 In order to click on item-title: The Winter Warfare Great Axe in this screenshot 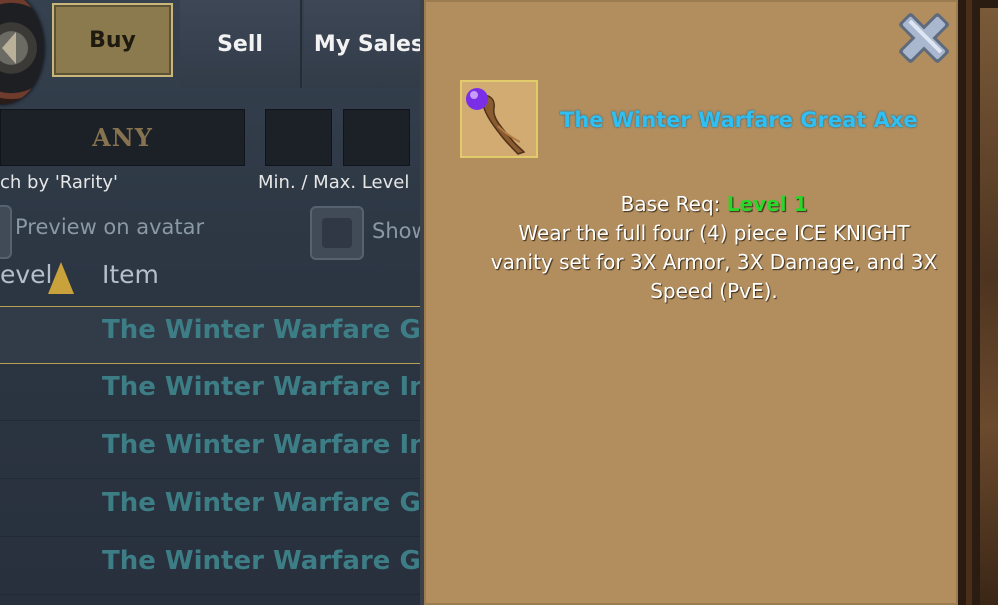, I will do `click(739, 120)`.